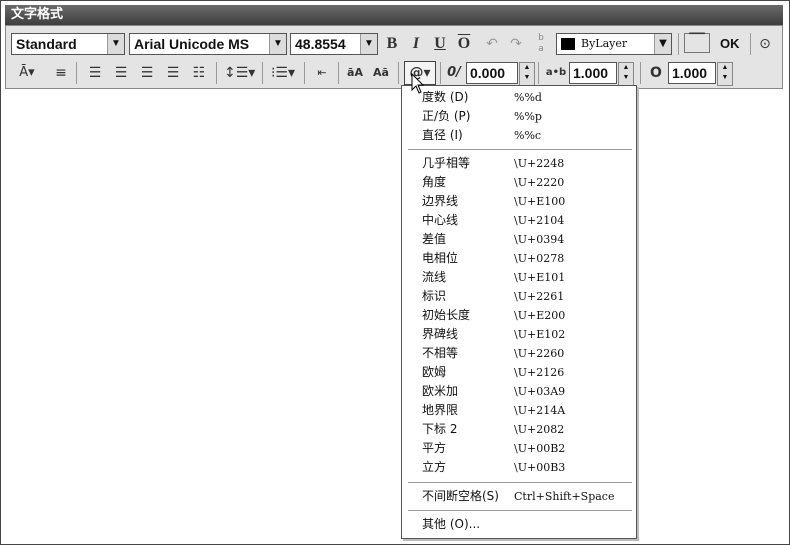 This screenshot has width=790, height=545. I want to click on menu-item-label: 不相等, so click(440, 353).